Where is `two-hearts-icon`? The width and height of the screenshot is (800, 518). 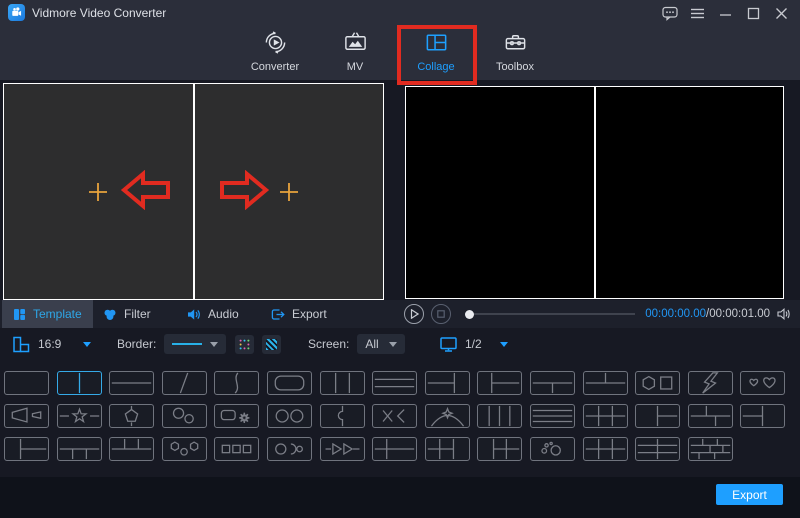
two-hearts-icon is located at coordinates (762, 383).